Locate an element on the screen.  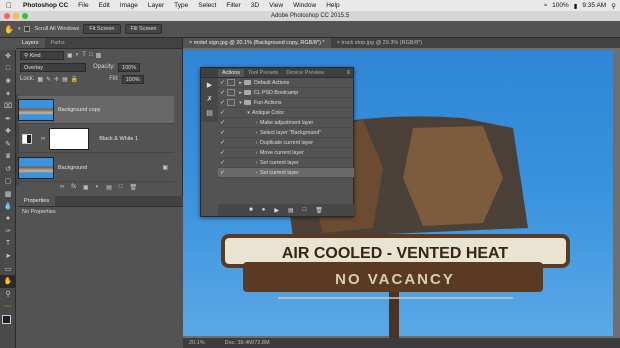
zoom-tool-icon: ⚲ is located at coordinates (8, 294).